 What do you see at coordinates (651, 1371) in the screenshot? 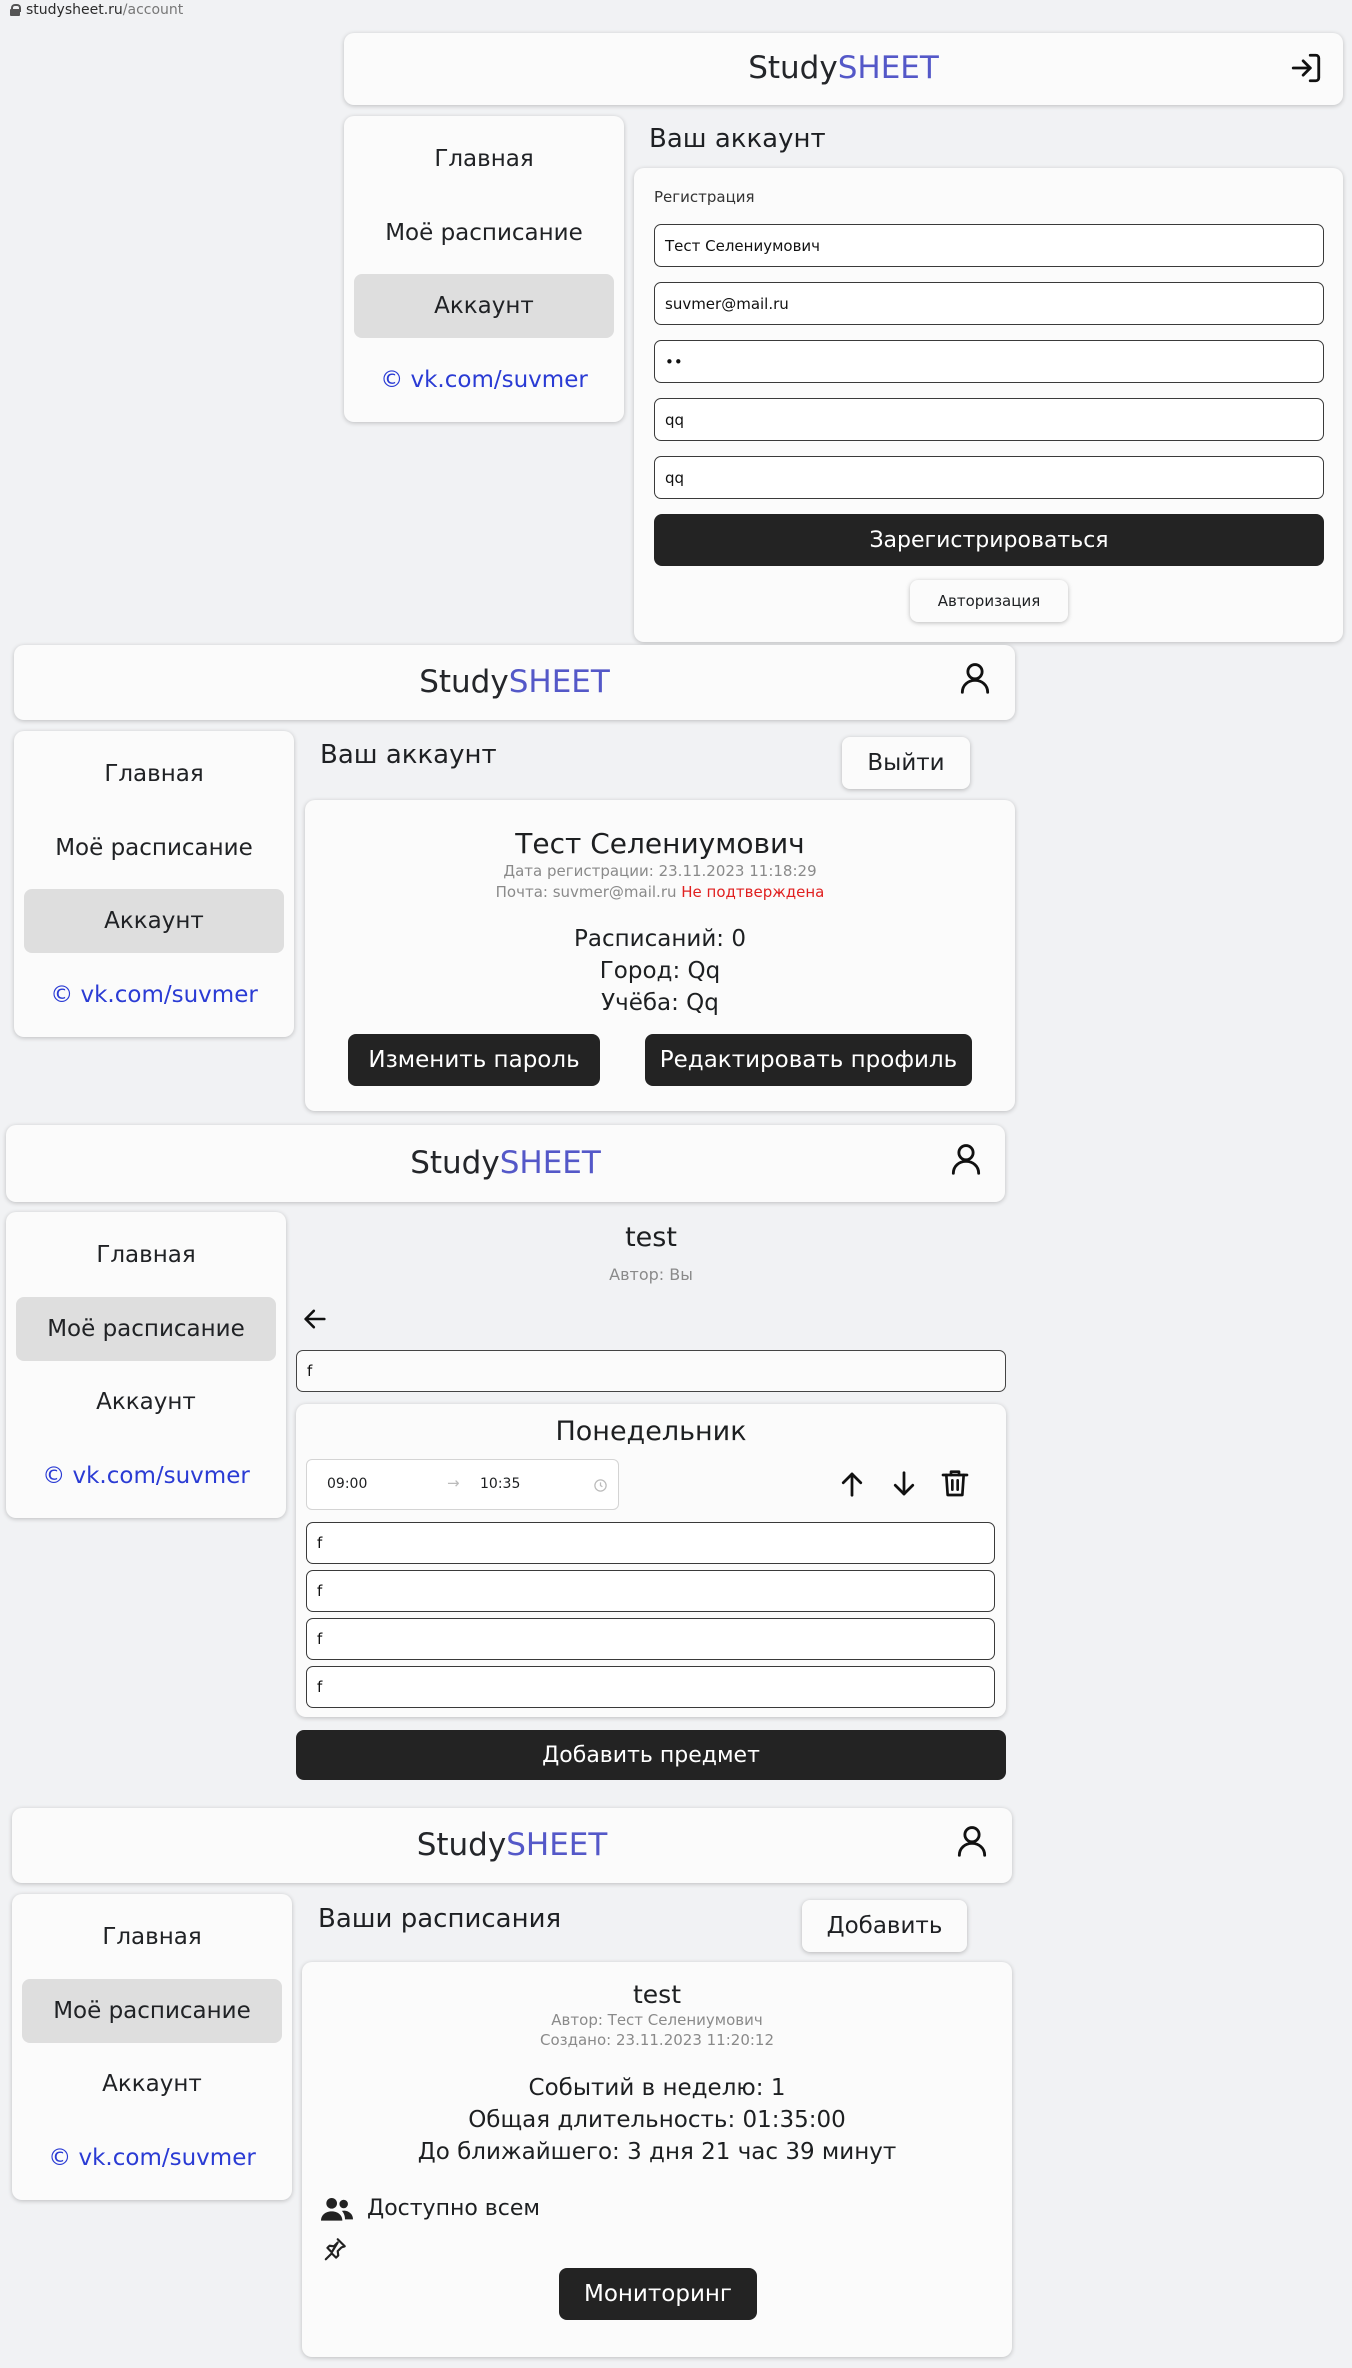
I see `schedule-name-field: f` at bounding box center [651, 1371].